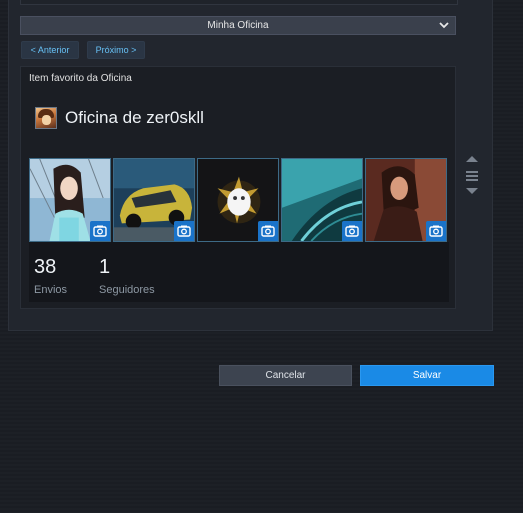 Image resolution: width=523 pixels, height=513 pixels. I want to click on reorder-controls, so click(472, 175).